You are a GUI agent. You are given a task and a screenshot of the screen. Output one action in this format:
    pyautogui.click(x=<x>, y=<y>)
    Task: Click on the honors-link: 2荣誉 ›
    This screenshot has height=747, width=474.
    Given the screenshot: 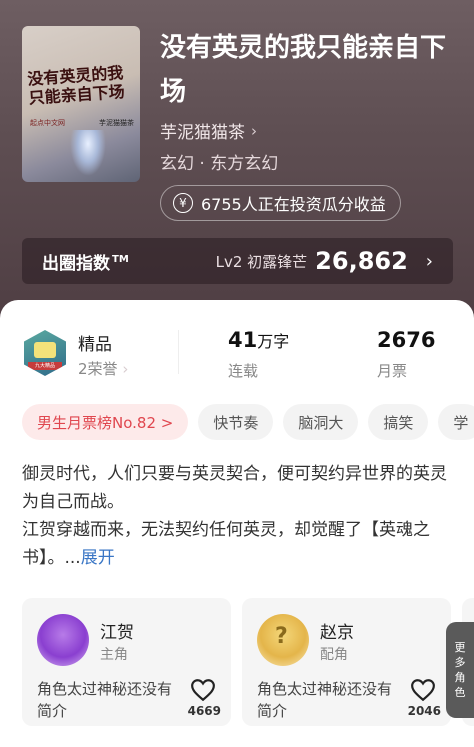 What is the action you would take?
    pyautogui.click(x=103, y=368)
    